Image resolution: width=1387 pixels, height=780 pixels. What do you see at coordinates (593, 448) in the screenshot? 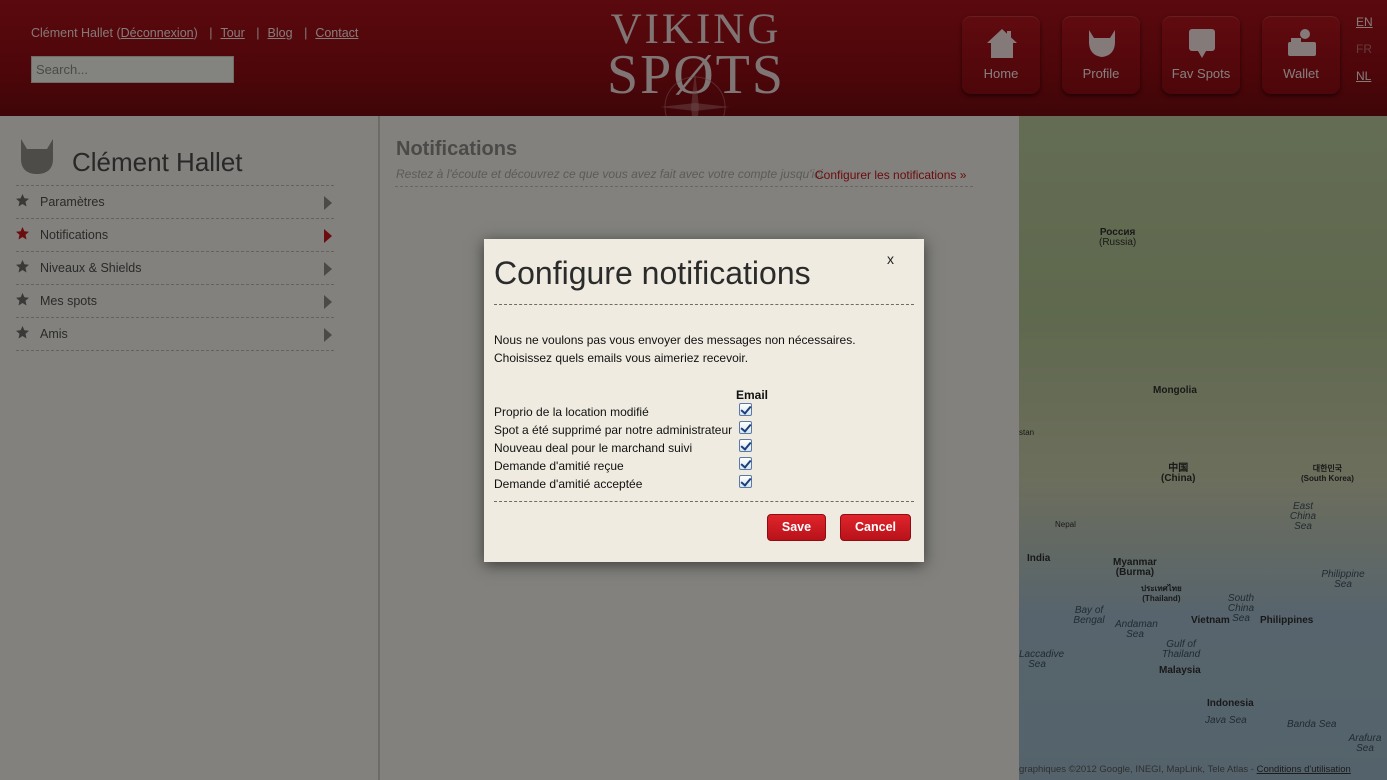
I see `option-label: Nouveau deal pour le marchand suivi` at bounding box center [593, 448].